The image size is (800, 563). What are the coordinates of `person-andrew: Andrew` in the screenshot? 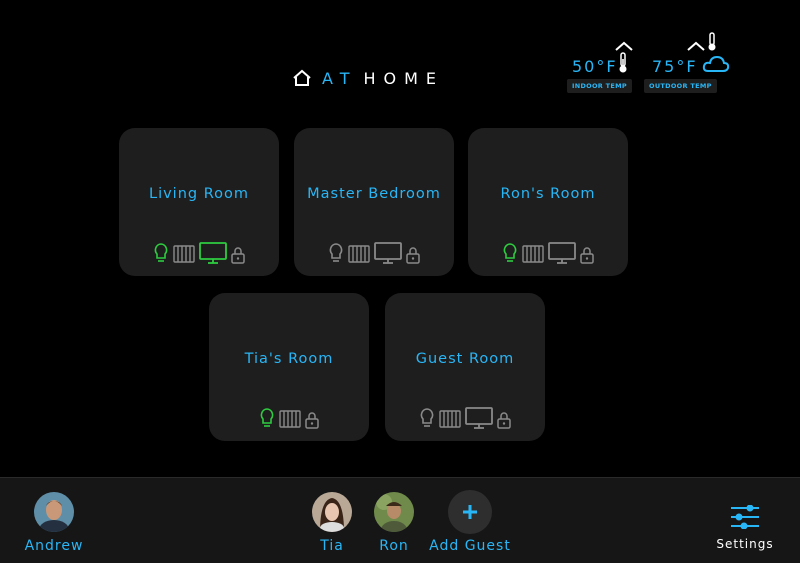 It's located at (54, 523).